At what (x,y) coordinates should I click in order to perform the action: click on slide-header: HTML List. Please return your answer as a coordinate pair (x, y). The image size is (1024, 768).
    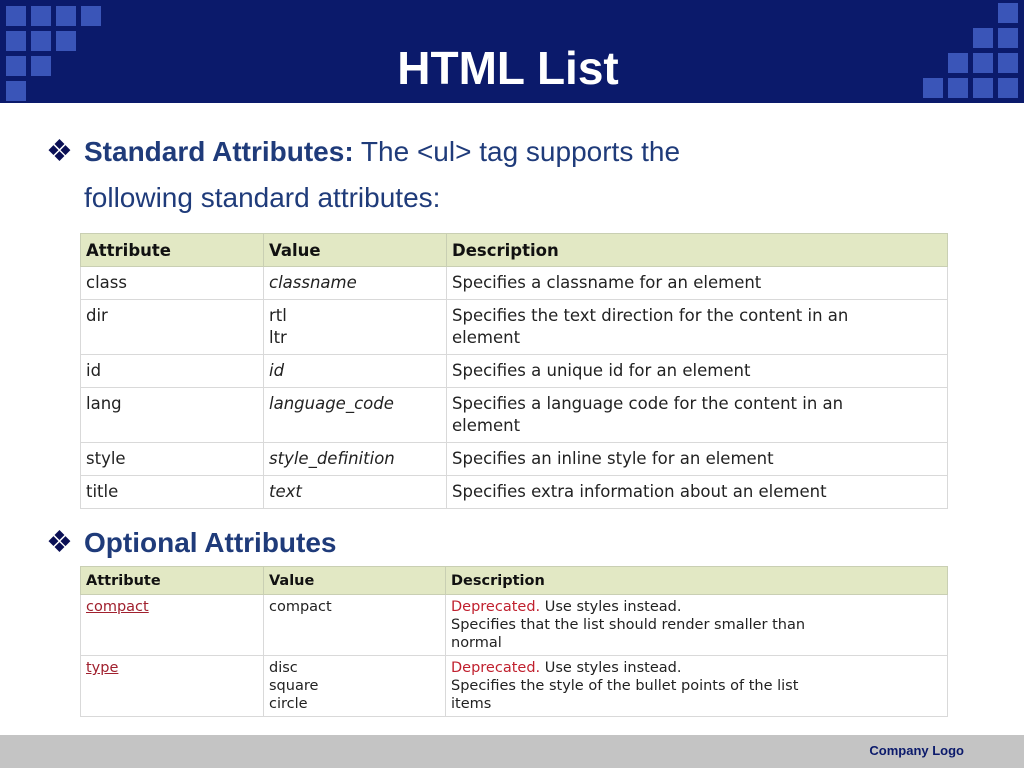
    Looking at the image, I should click on (512, 51).